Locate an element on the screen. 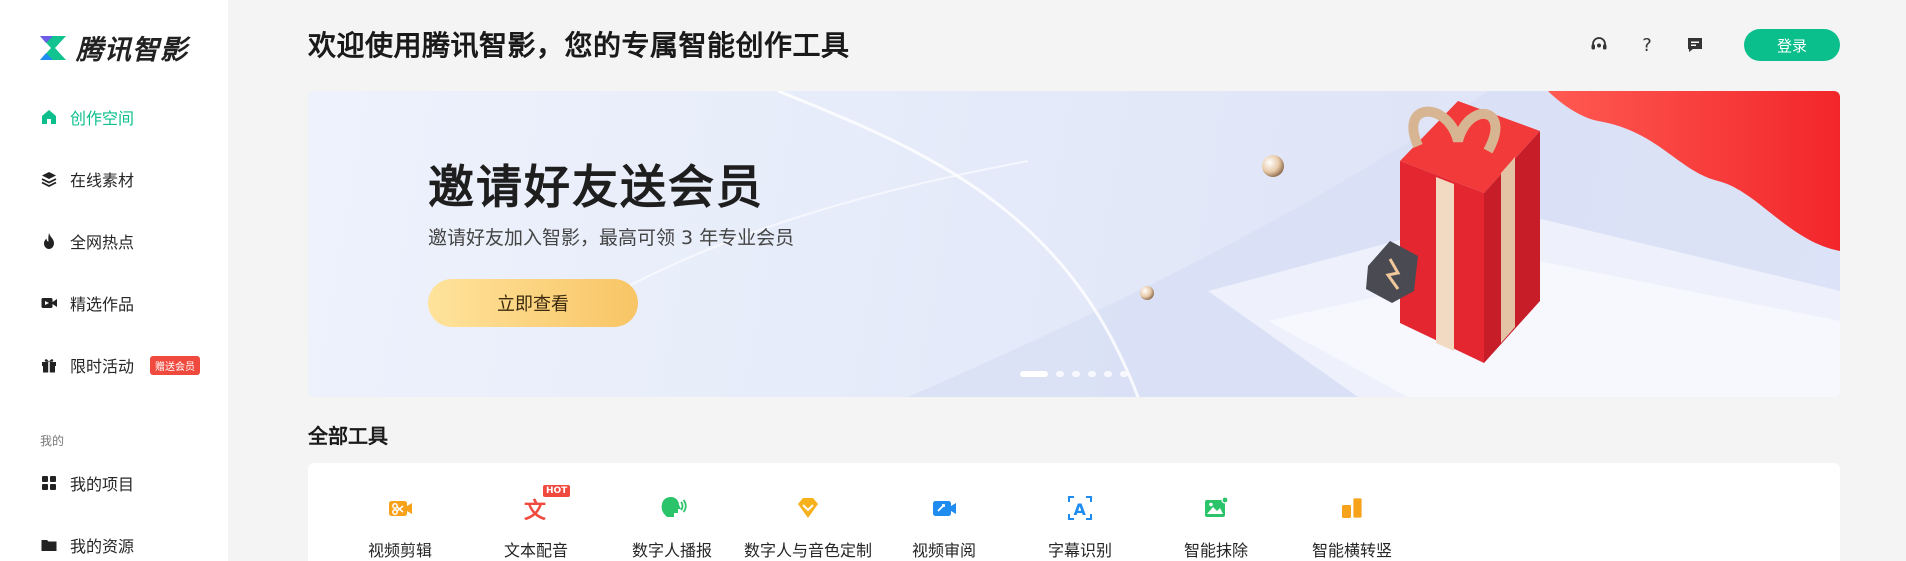 The height and width of the screenshot is (561, 1906). view-now-button: 立即查看 is located at coordinates (533, 303).